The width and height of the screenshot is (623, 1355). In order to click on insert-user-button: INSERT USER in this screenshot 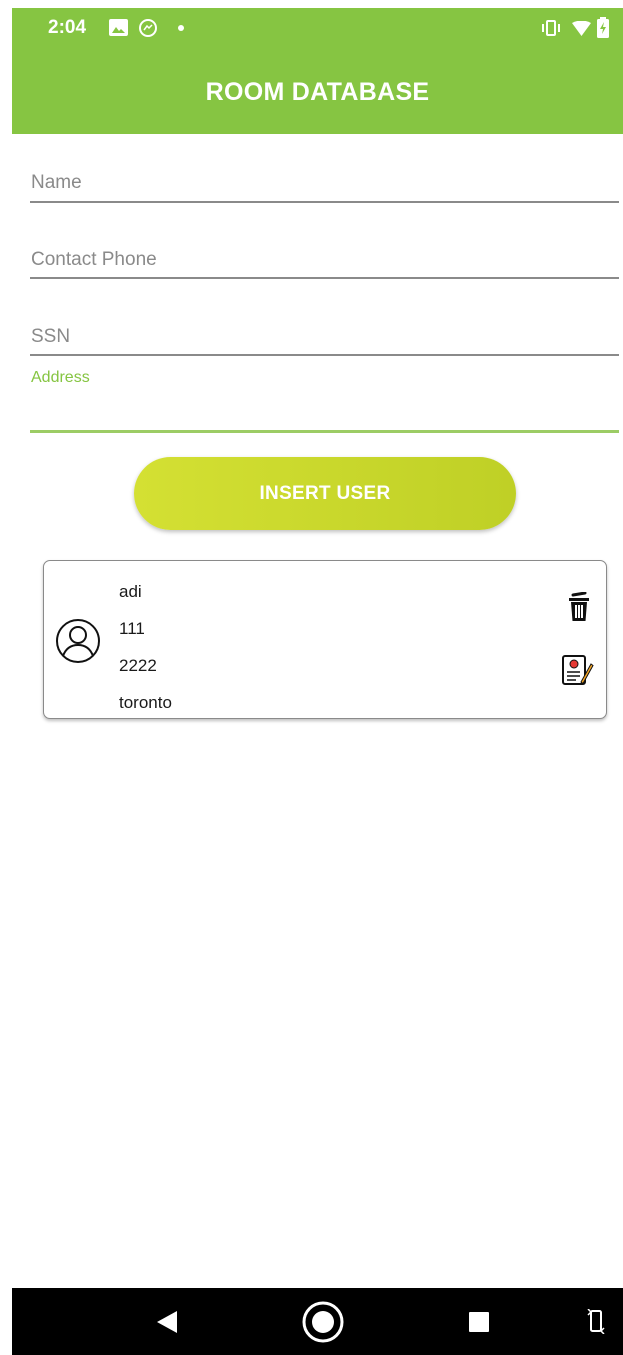, I will do `click(325, 493)`.